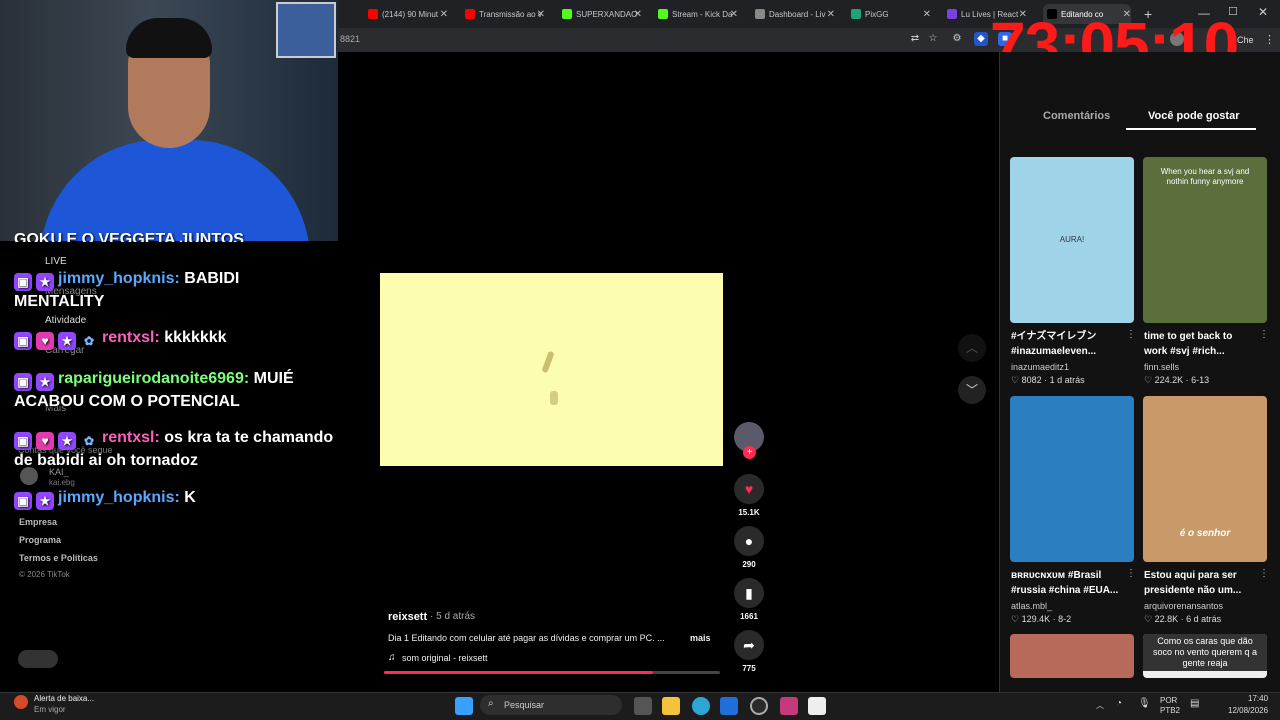 The image size is (1280, 720). I want to click on app-icon, so click(789, 706).